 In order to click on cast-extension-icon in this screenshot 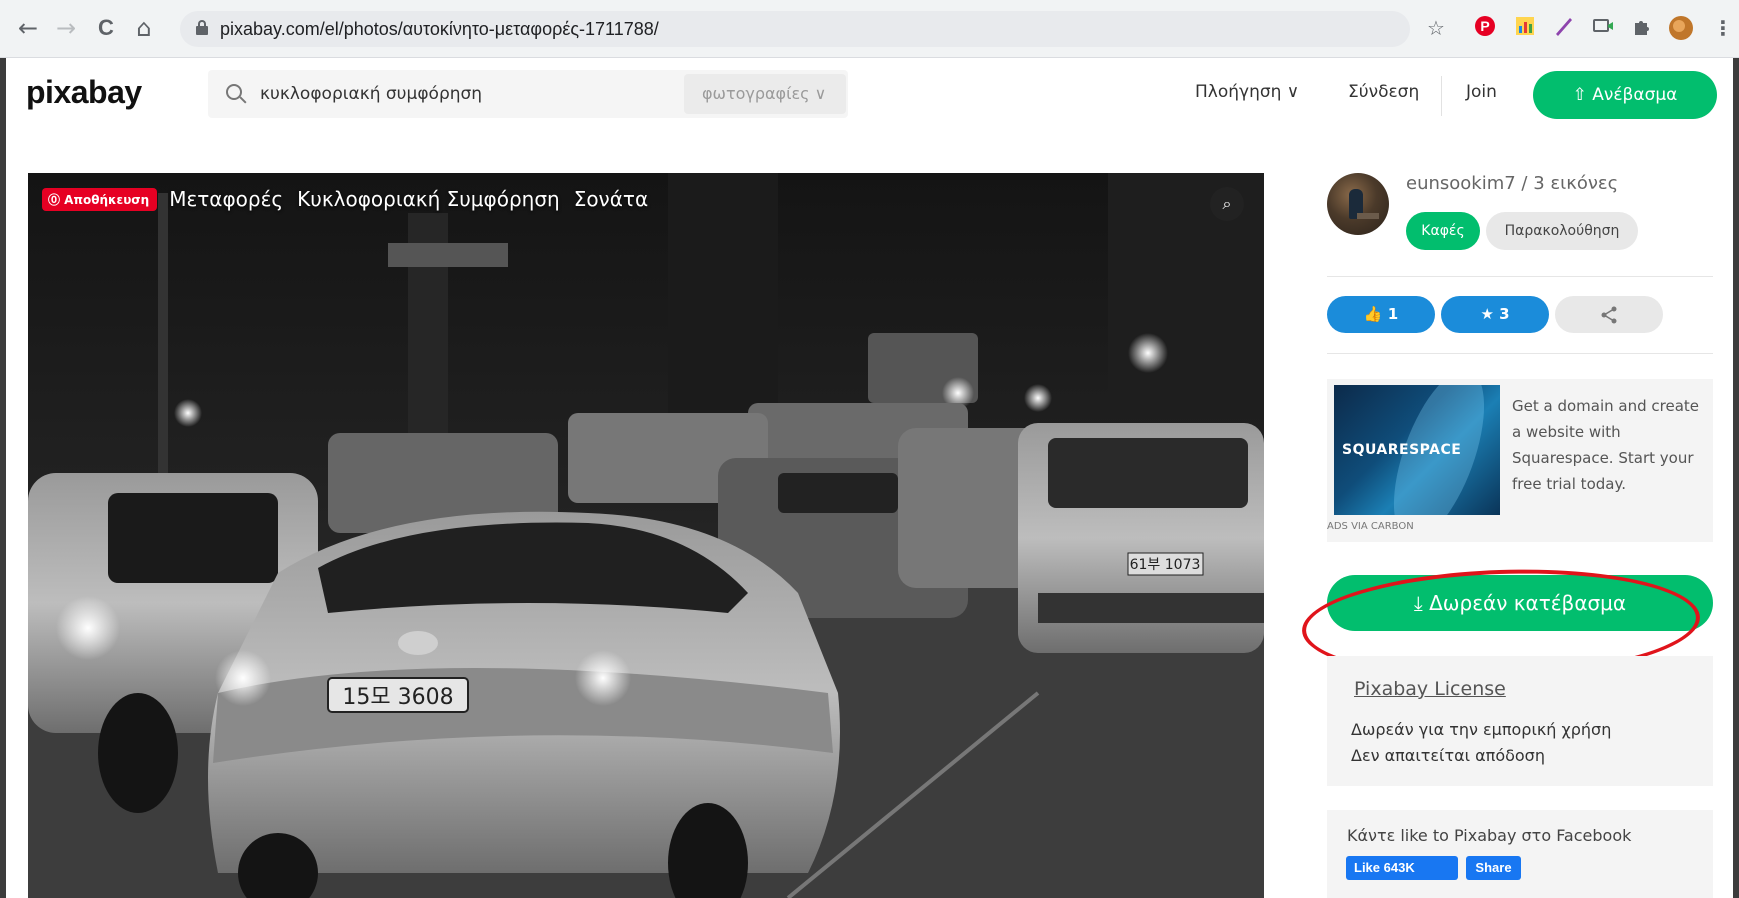, I will do `click(1603, 28)`.